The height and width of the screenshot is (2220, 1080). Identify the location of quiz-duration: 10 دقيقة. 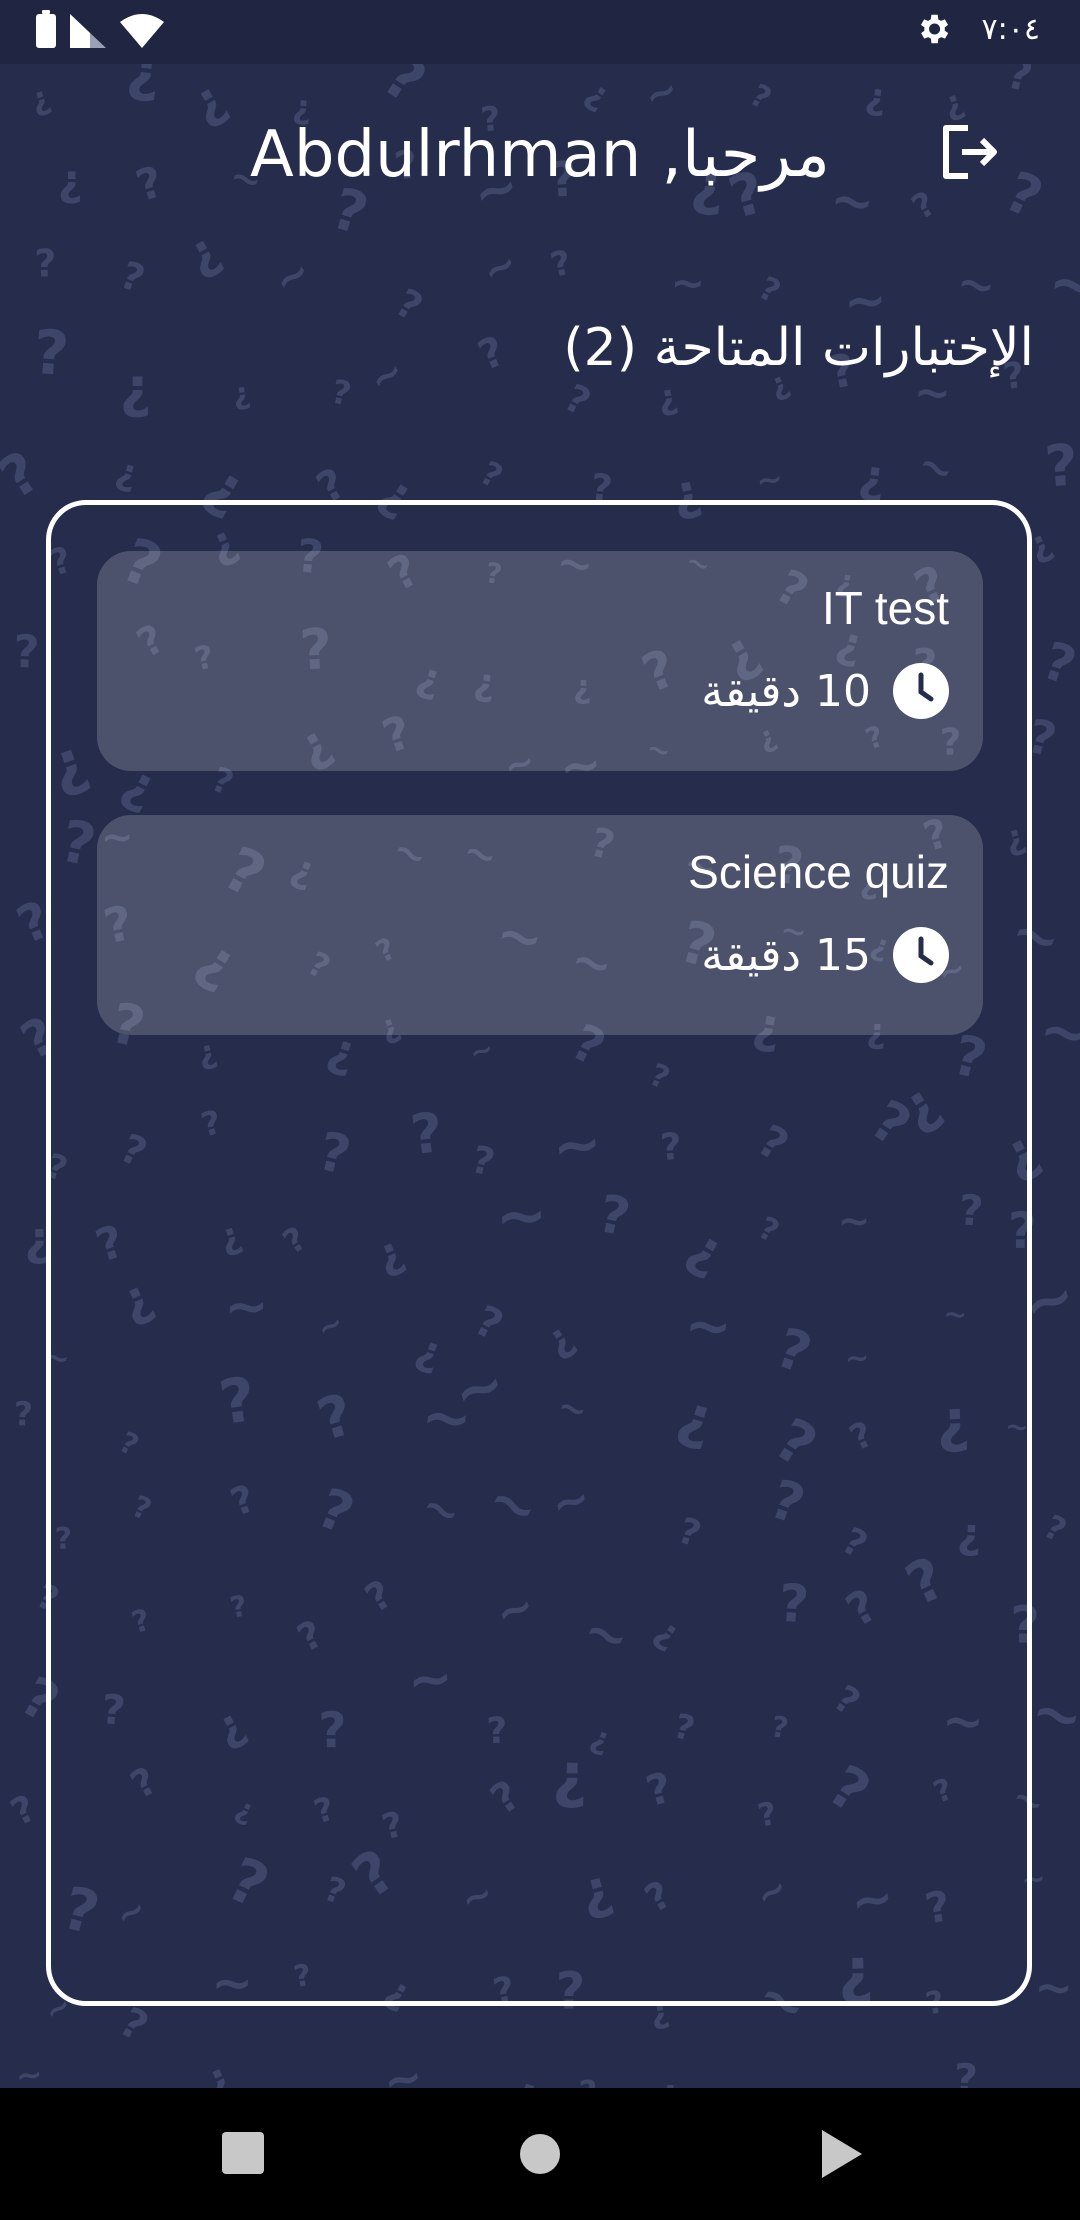
(825, 691).